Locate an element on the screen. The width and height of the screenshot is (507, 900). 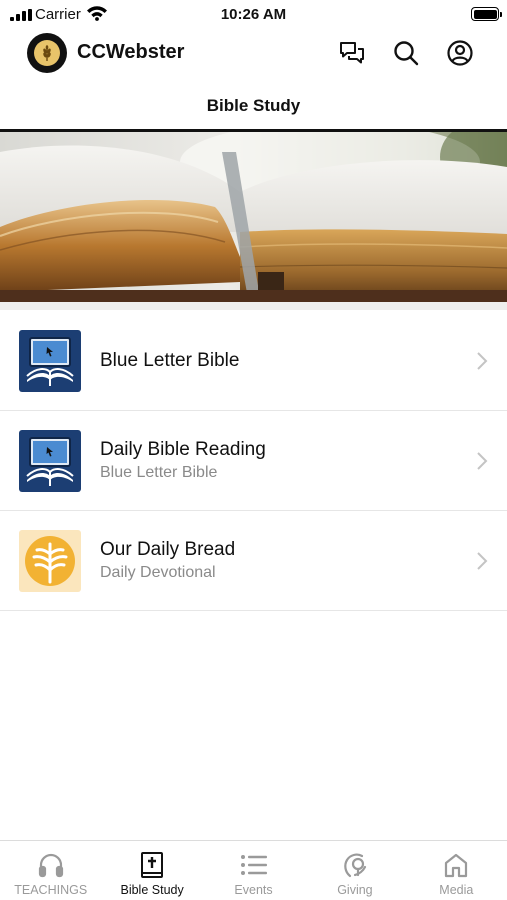
tab-media: Media is located at coordinates (456, 870).